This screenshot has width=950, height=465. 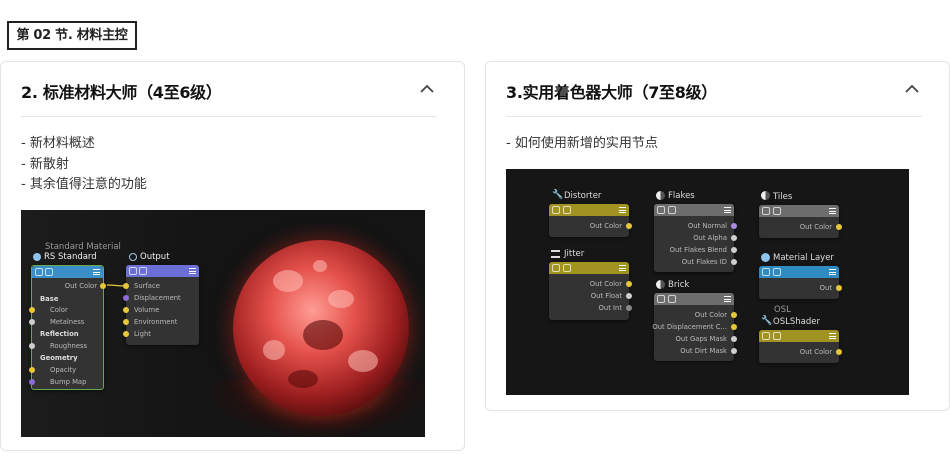 What do you see at coordinates (72, 35) in the screenshot?
I see `section-tag: 第 02 节. 材料主控` at bounding box center [72, 35].